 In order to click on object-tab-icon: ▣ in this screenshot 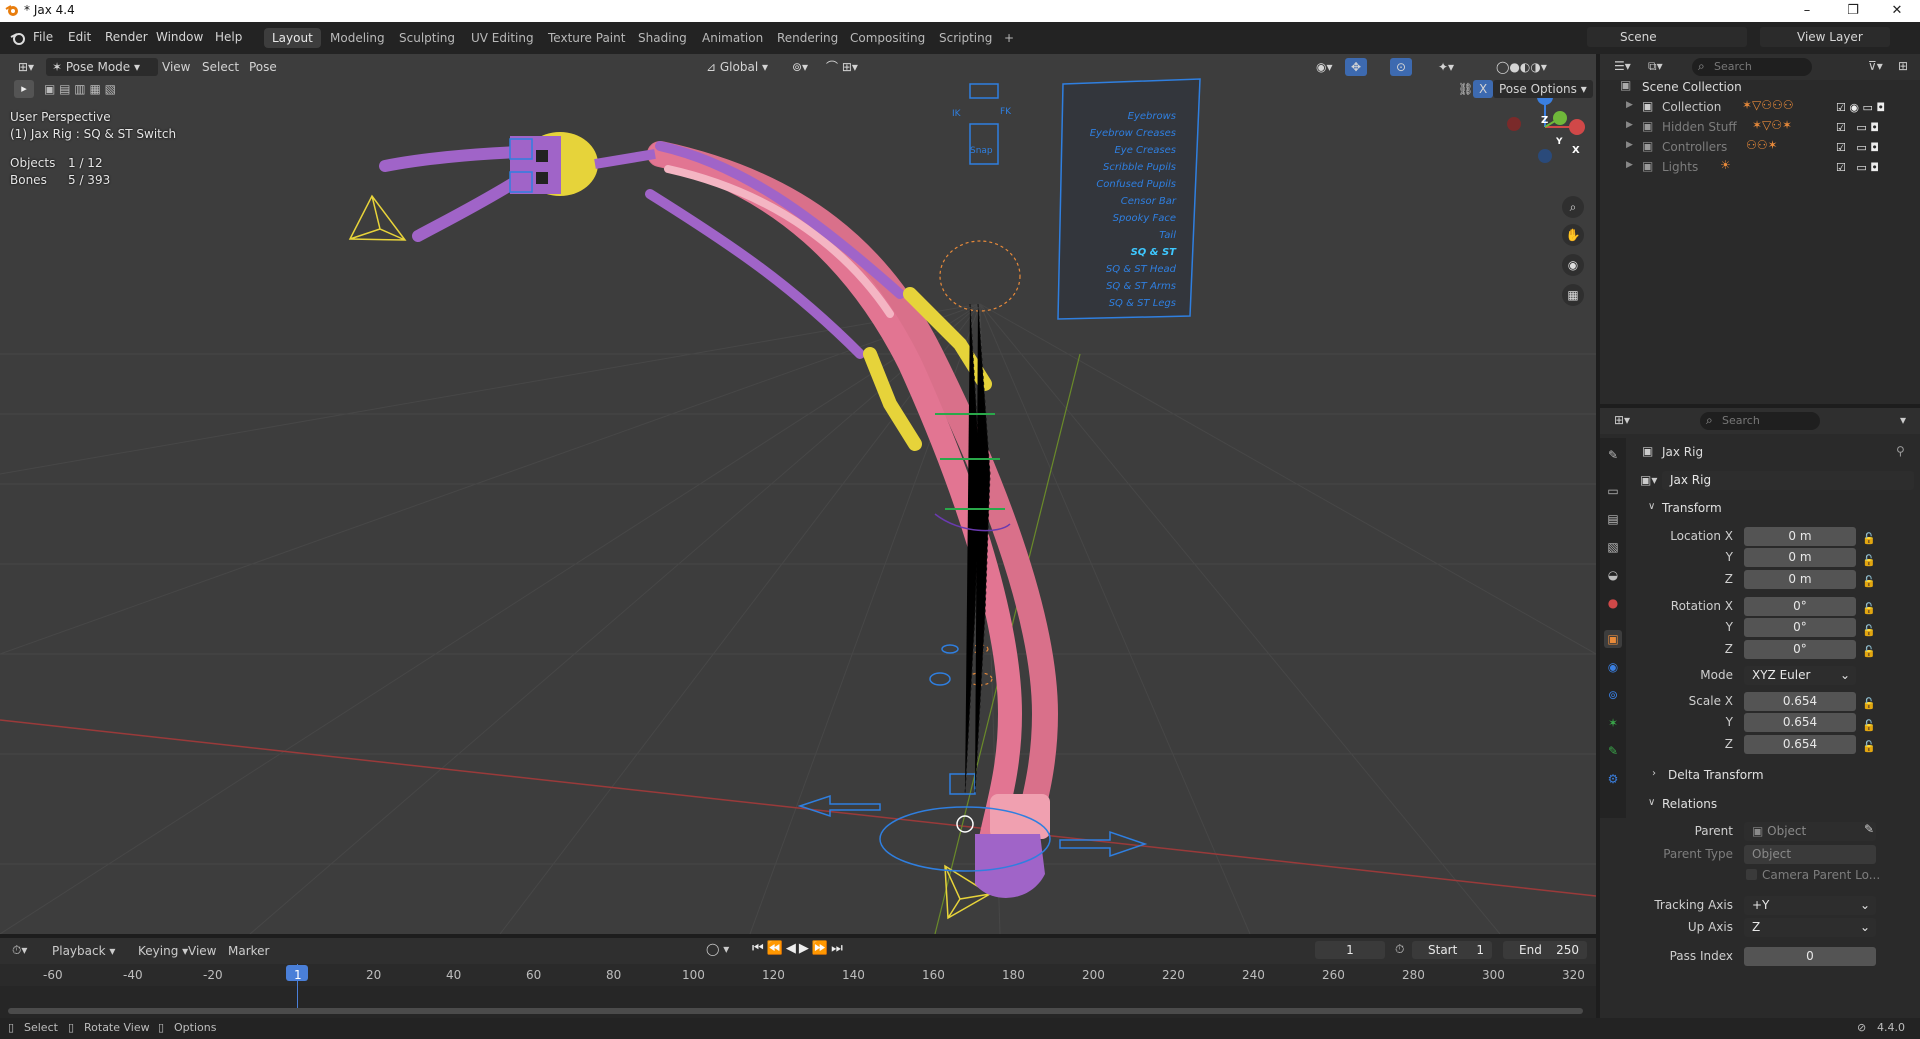, I will do `click(1613, 639)`.